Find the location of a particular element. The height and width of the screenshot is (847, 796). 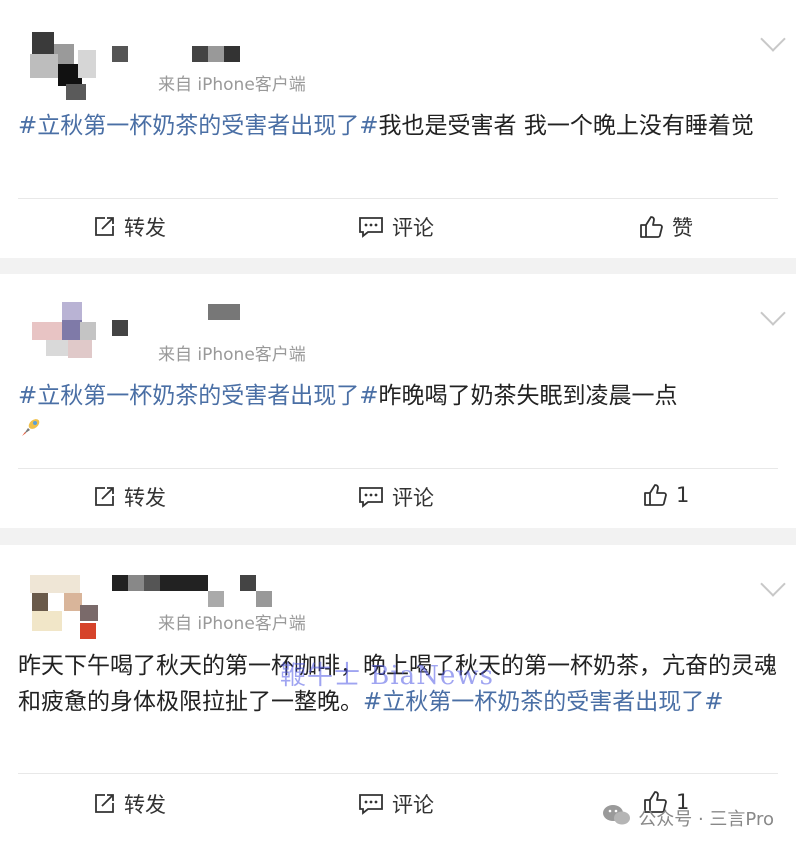

post-text: 昨晚喝了奶茶失眠到凌晨一点 is located at coordinates (528, 396).